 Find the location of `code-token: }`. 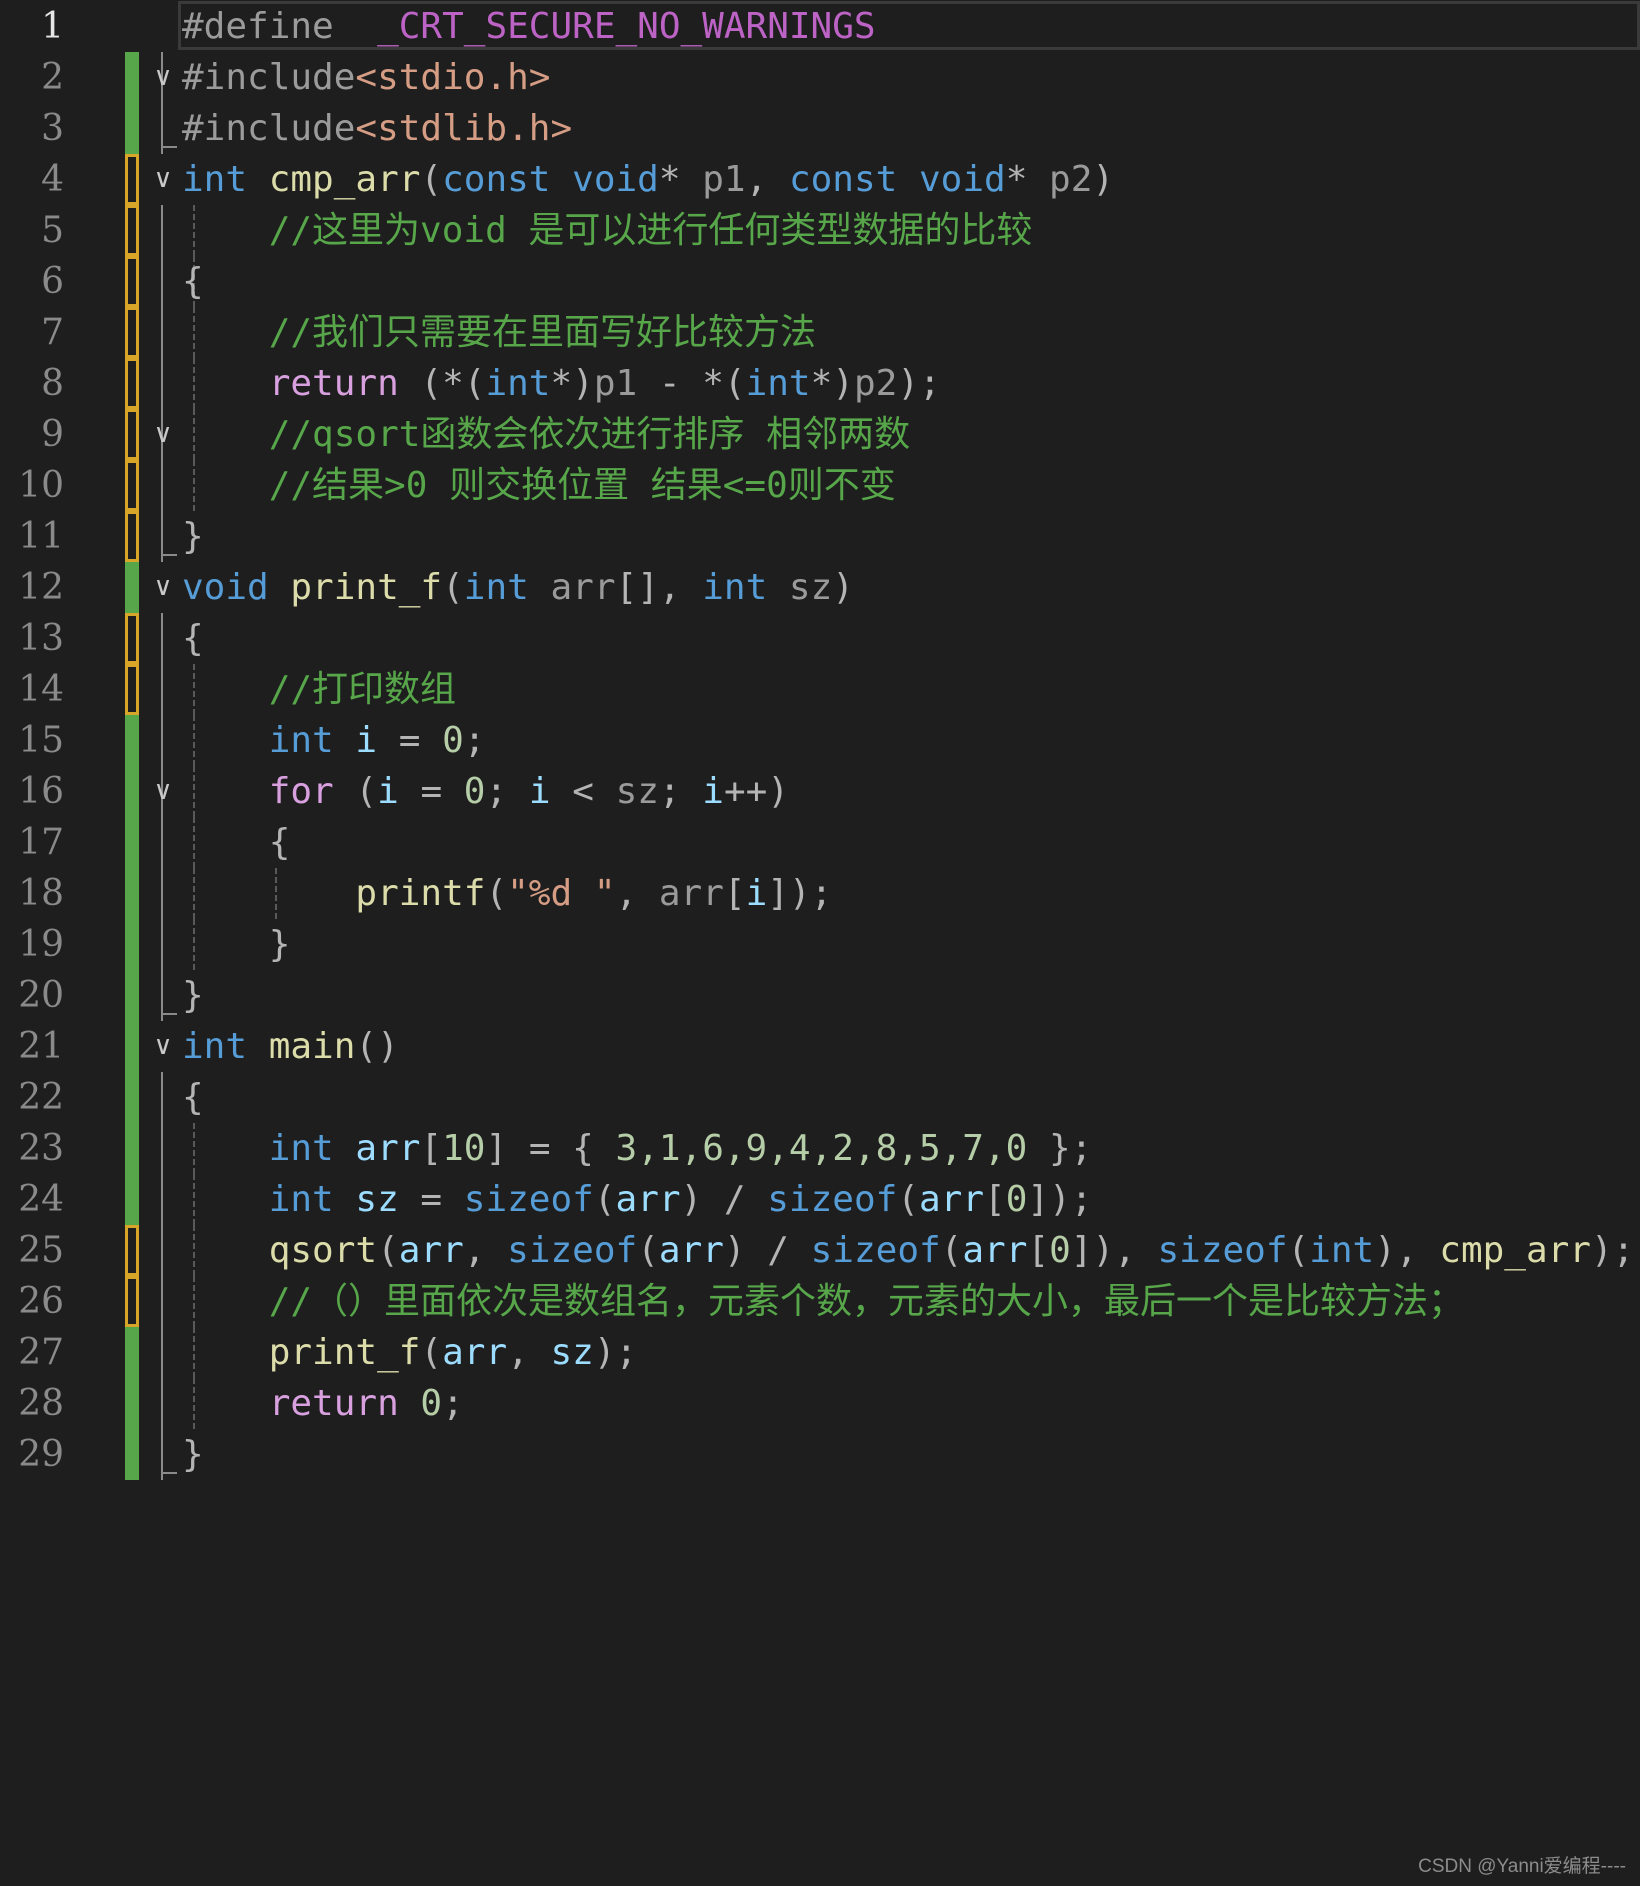

code-token: } is located at coordinates (193, 995).